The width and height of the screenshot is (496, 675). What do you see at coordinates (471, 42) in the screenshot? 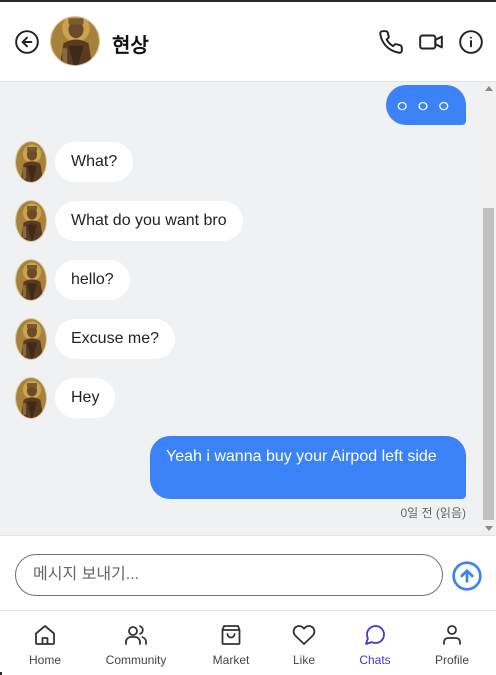
I see `info-icon` at bounding box center [471, 42].